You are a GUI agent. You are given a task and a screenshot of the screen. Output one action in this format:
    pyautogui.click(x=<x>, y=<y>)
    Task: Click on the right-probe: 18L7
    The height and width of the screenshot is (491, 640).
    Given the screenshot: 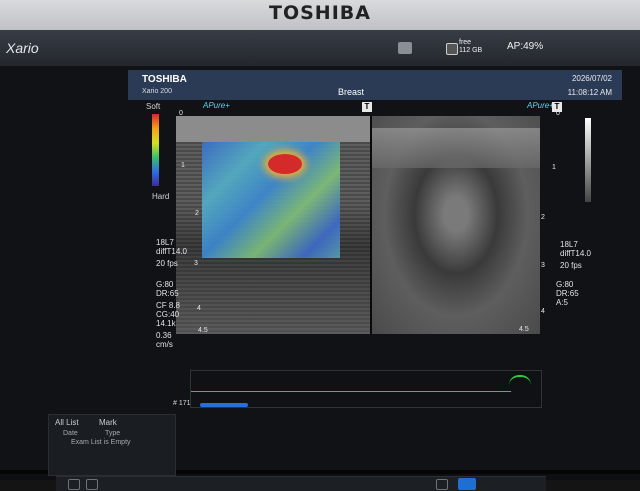 What is the action you would take?
    pyautogui.click(x=569, y=244)
    